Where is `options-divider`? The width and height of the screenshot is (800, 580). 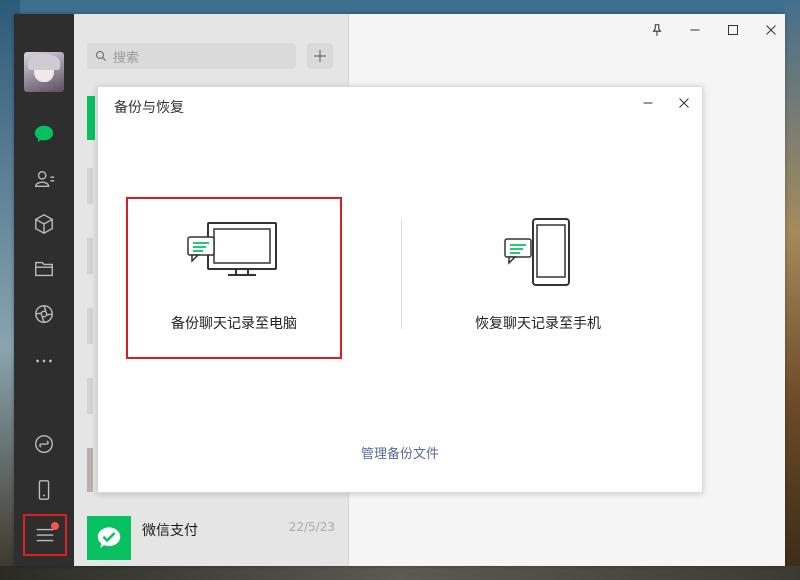 options-divider is located at coordinates (401, 274).